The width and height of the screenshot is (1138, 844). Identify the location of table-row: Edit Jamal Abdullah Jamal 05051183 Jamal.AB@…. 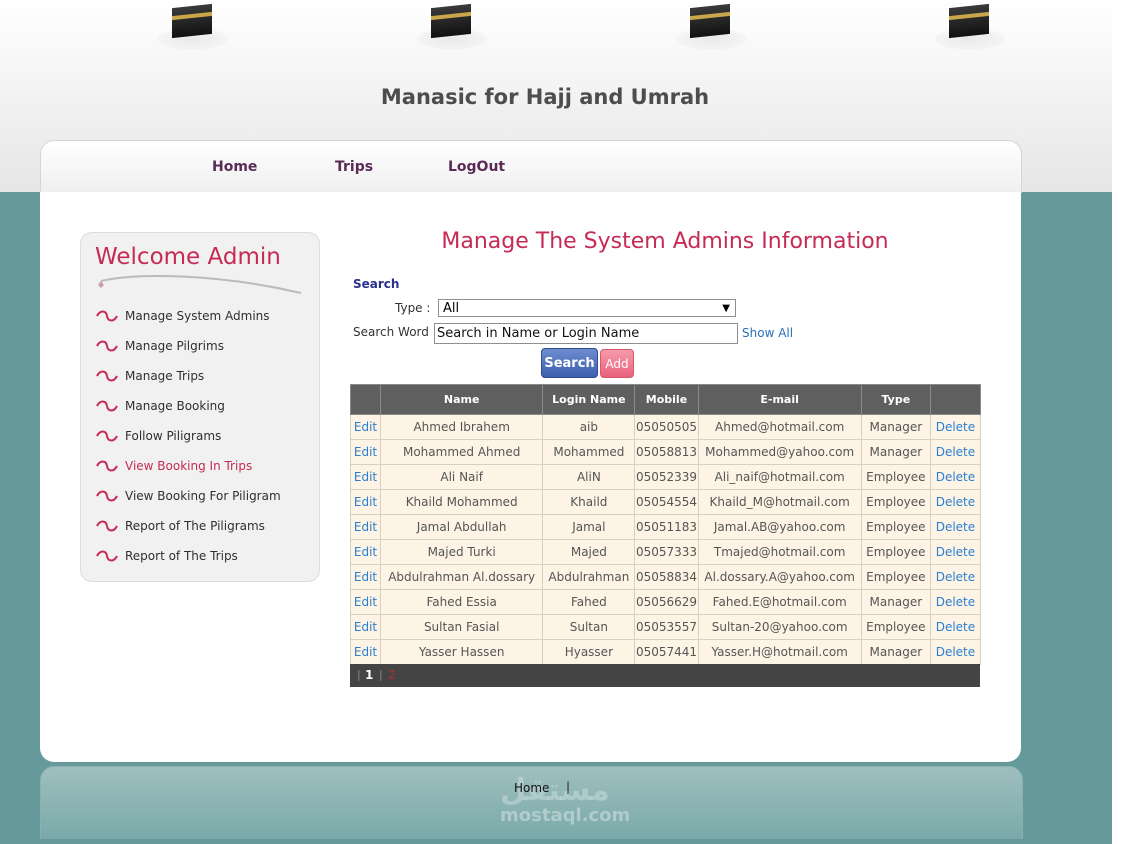
(665, 527).